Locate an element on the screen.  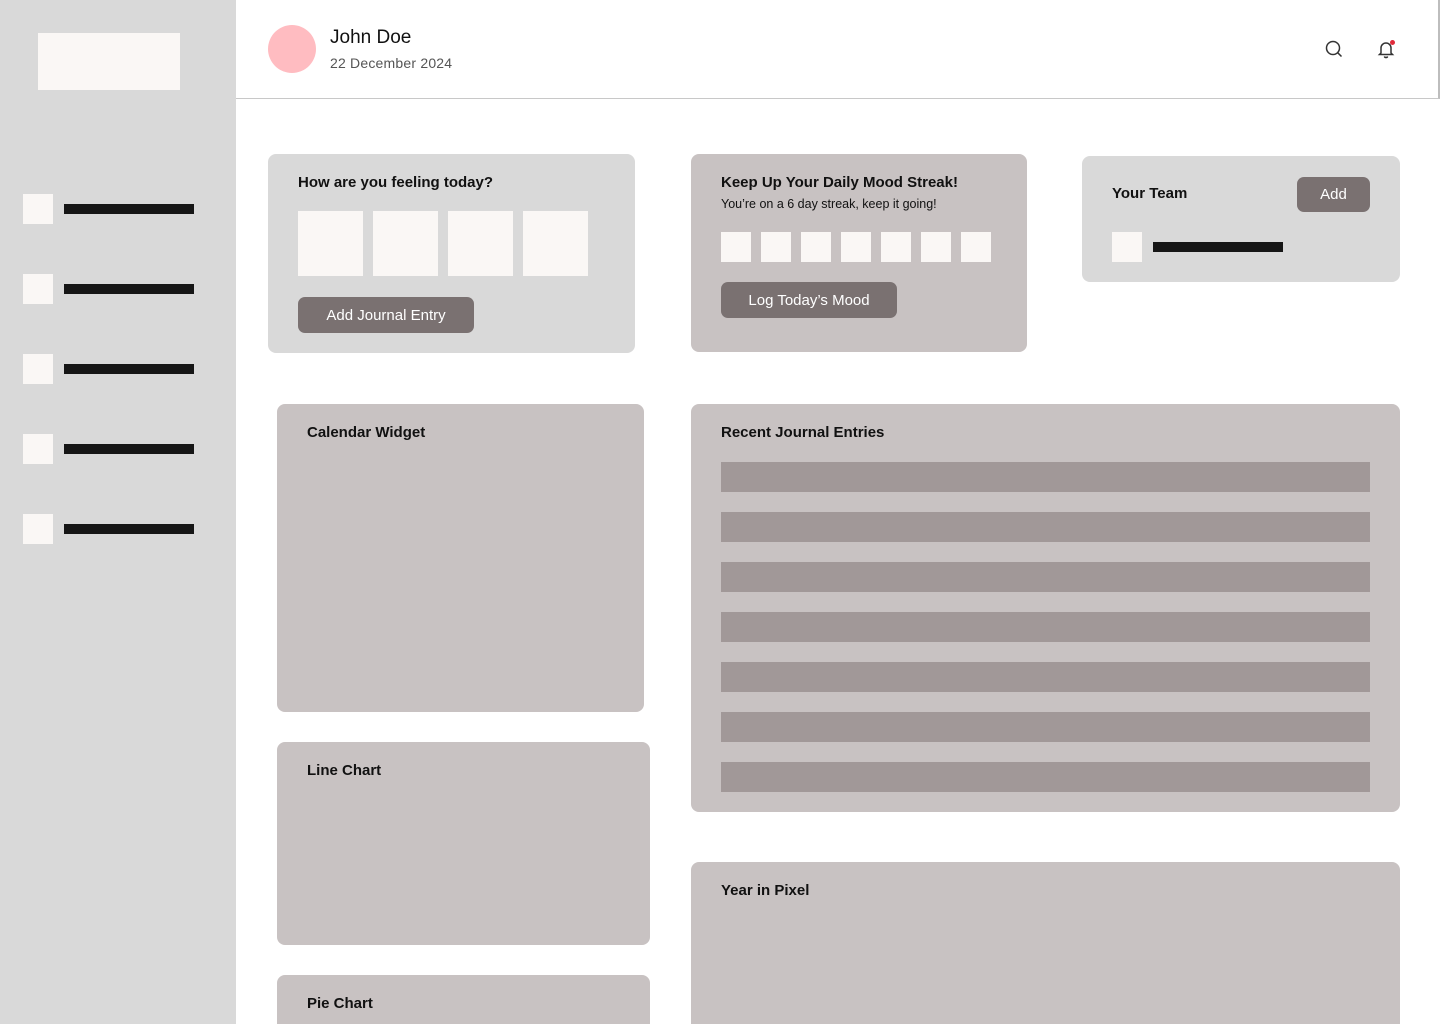
streak-subtitle: You’re on a 6 day streak, keep it going! is located at coordinates (829, 204).